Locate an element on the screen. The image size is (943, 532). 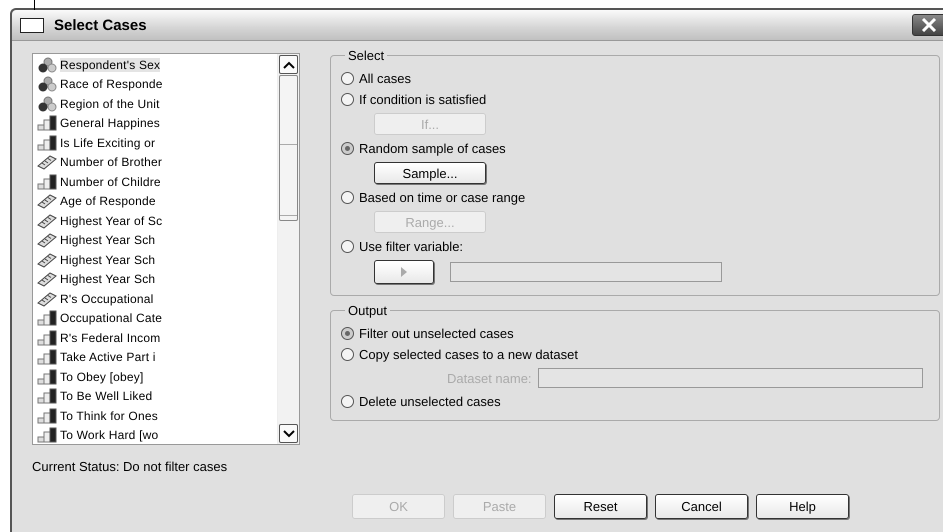
variable-item: Is Life Exciting or is located at coordinates (95, 142).